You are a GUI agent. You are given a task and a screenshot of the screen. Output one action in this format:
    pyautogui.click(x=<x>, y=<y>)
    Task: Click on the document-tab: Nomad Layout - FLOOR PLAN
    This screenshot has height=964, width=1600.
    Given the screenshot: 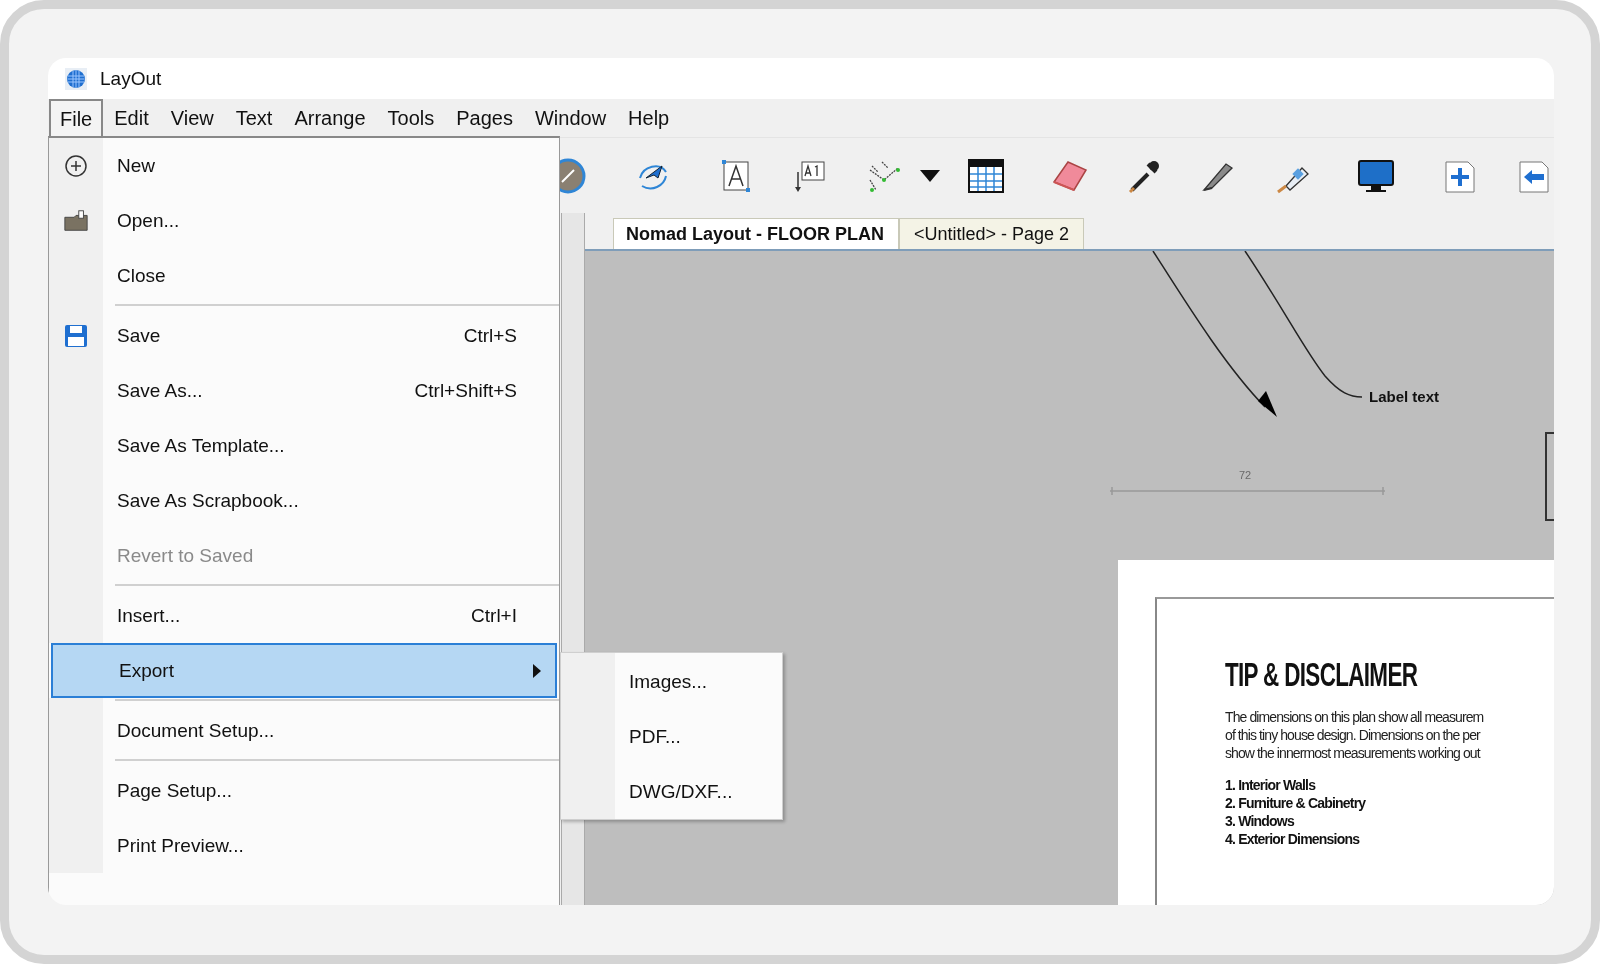 What is the action you would take?
    pyautogui.click(x=756, y=233)
    